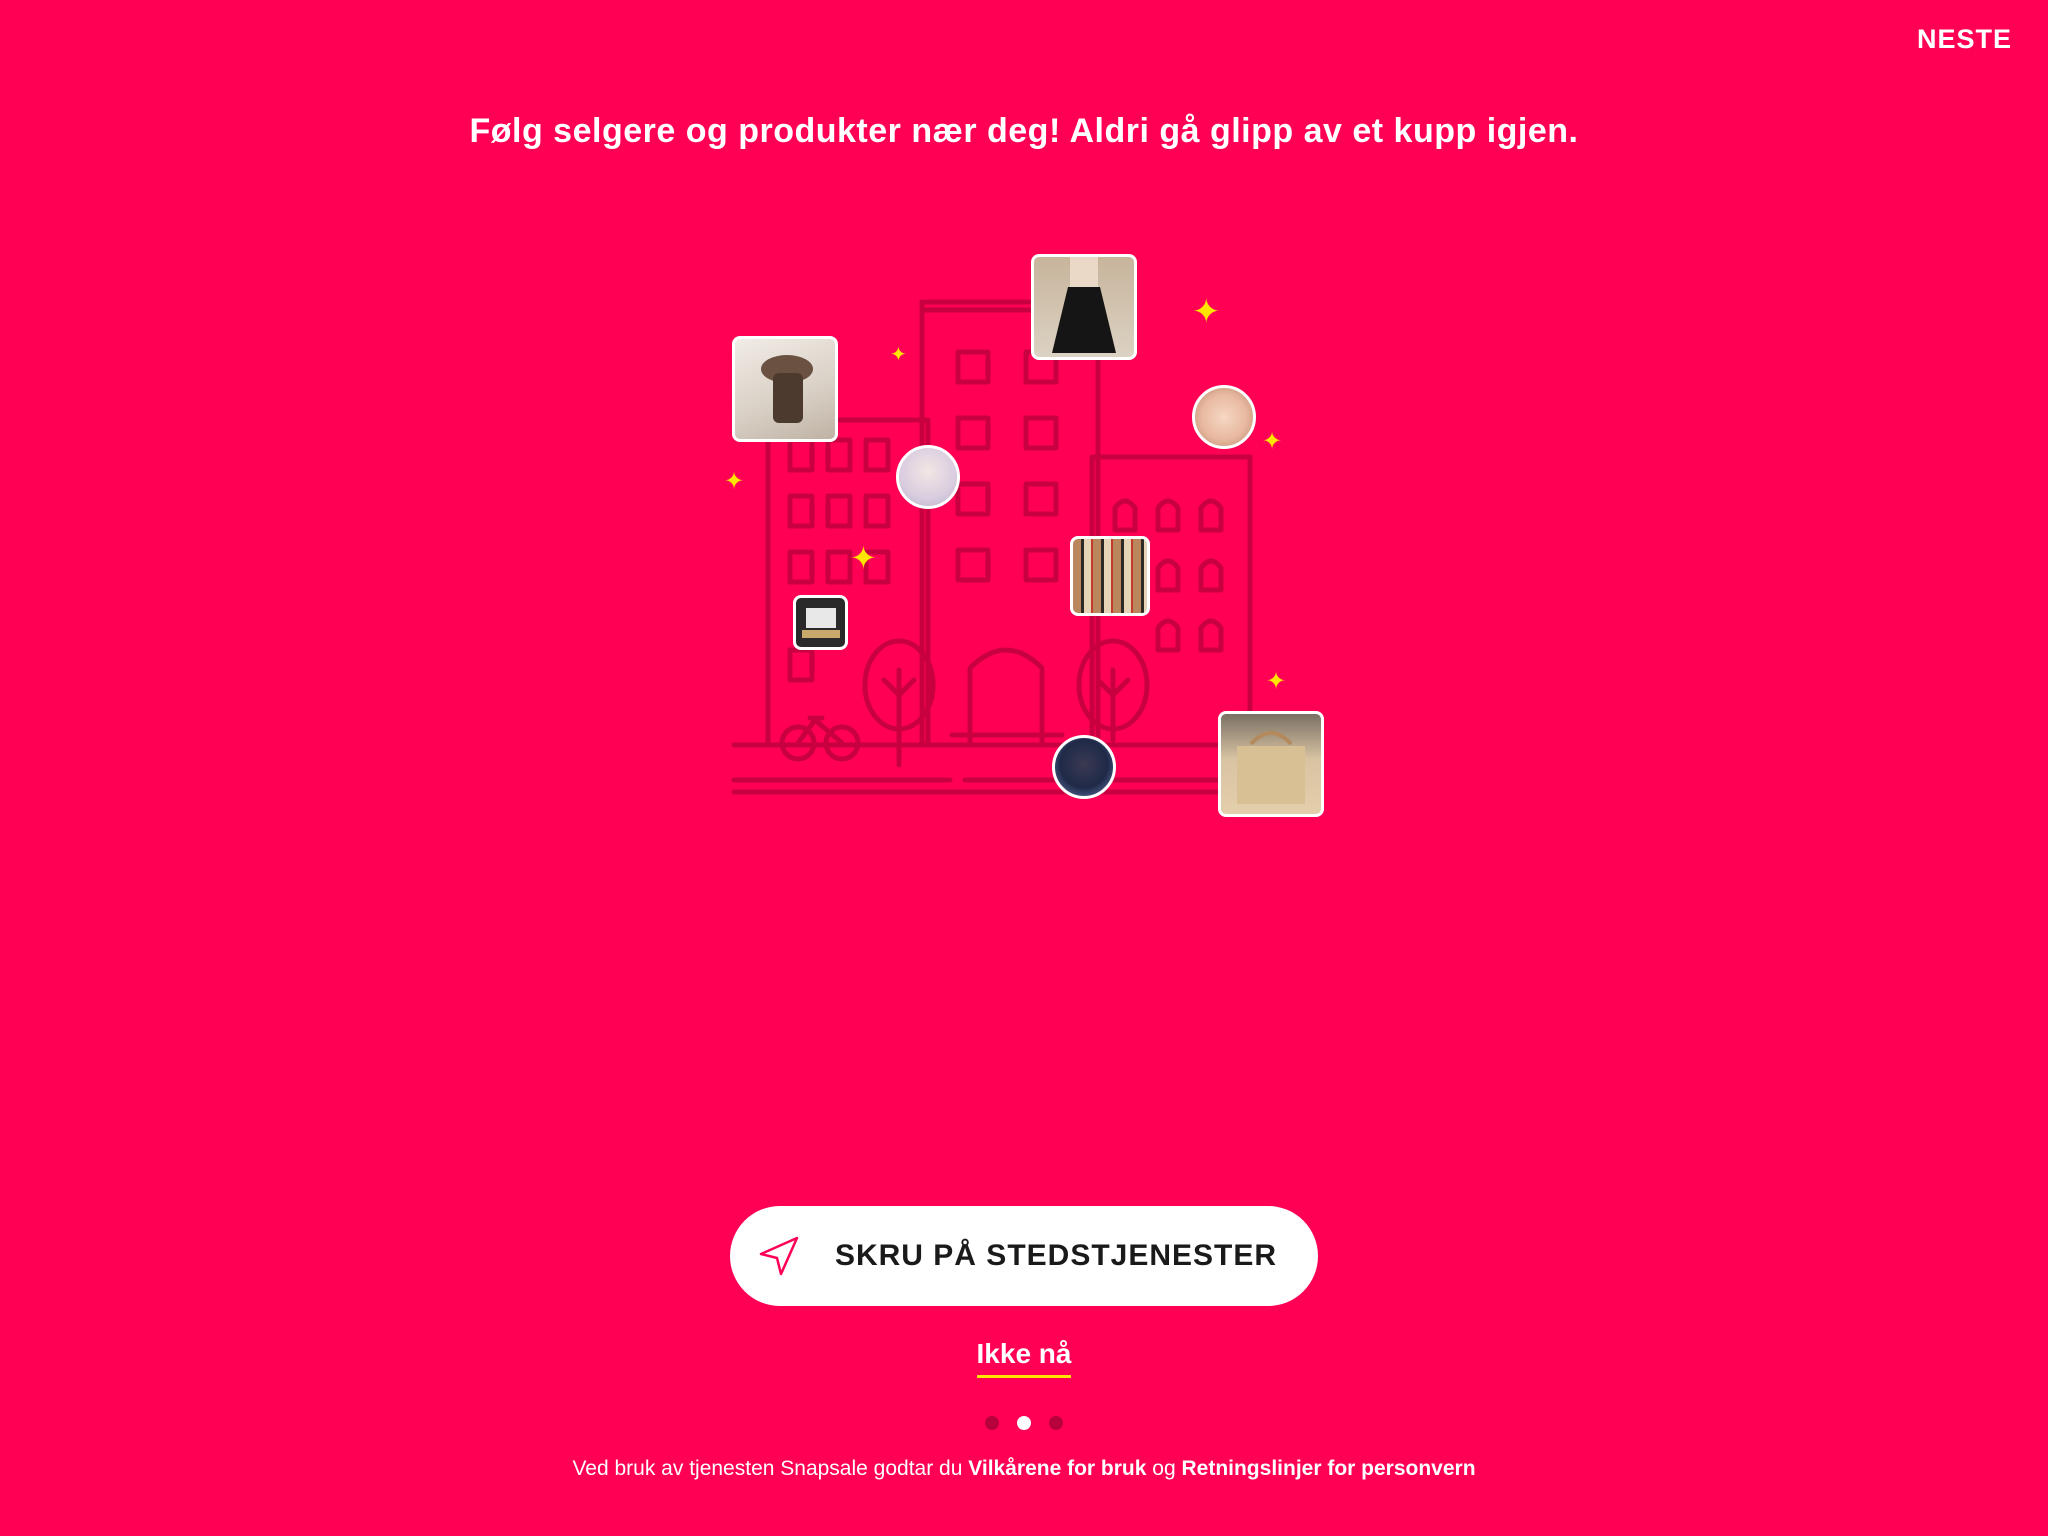  I want to click on product-thumb-hat, so click(785, 389).